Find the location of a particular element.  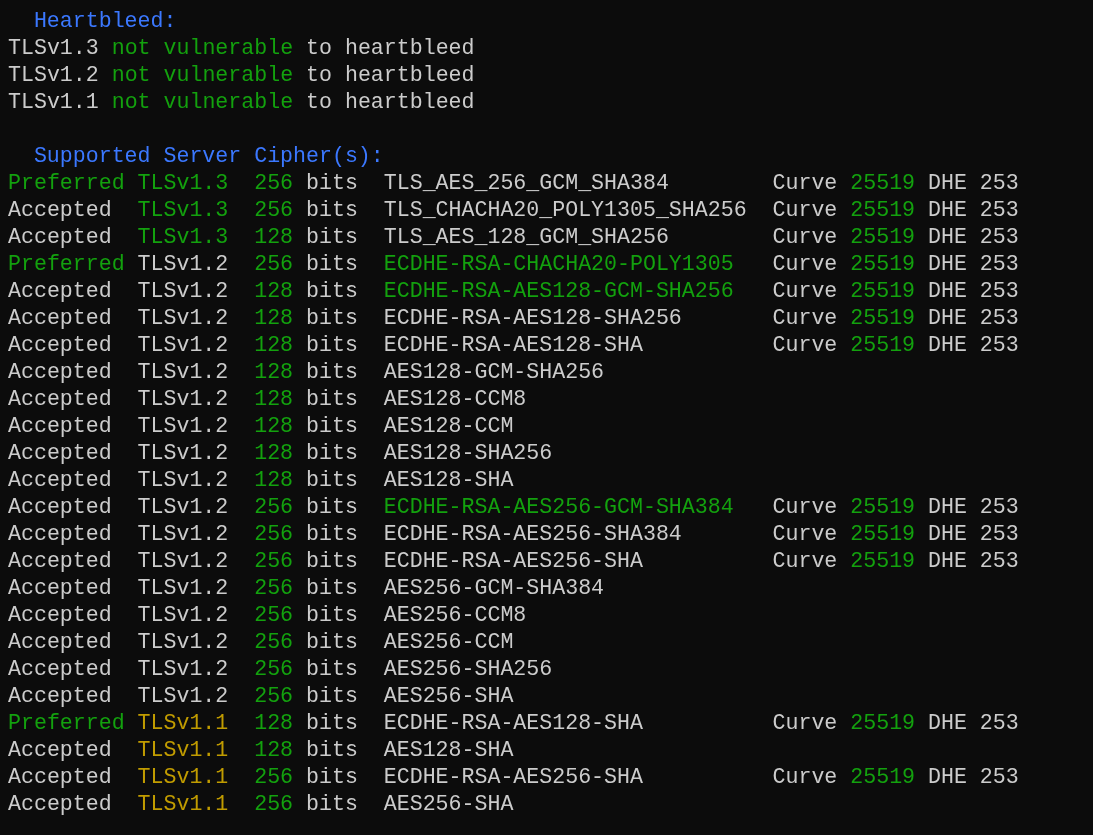

cipher-text: AES256-SHA256 is located at coordinates (468, 669).